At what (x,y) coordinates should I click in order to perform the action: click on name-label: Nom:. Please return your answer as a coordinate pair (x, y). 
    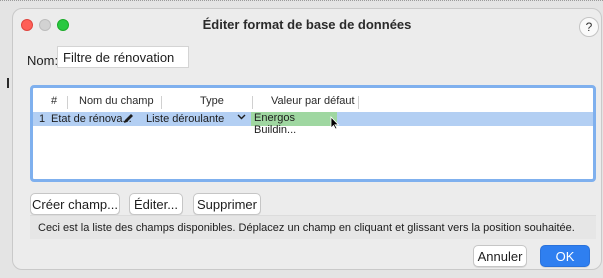
    Looking at the image, I should click on (43, 60).